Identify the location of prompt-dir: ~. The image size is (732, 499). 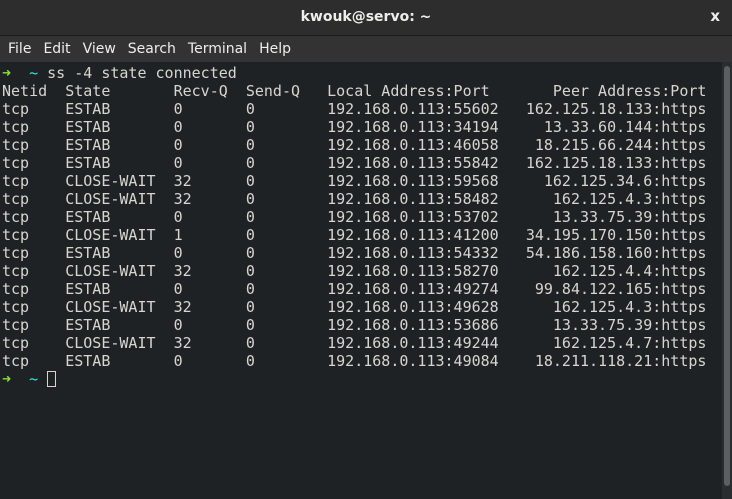
(34, 73).